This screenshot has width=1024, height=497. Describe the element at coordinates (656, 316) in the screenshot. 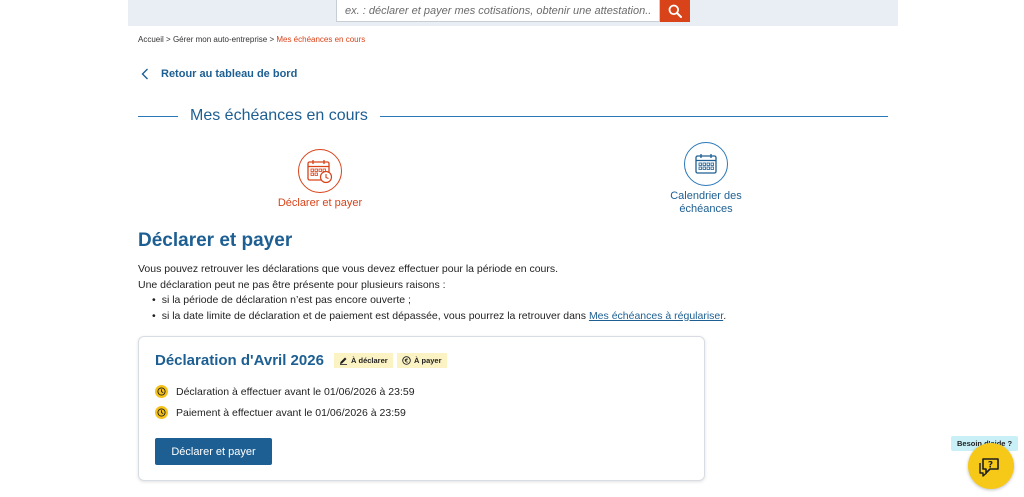

I see `echeances-a-regulariser-link: Mes échéances à régulariser` at that location.